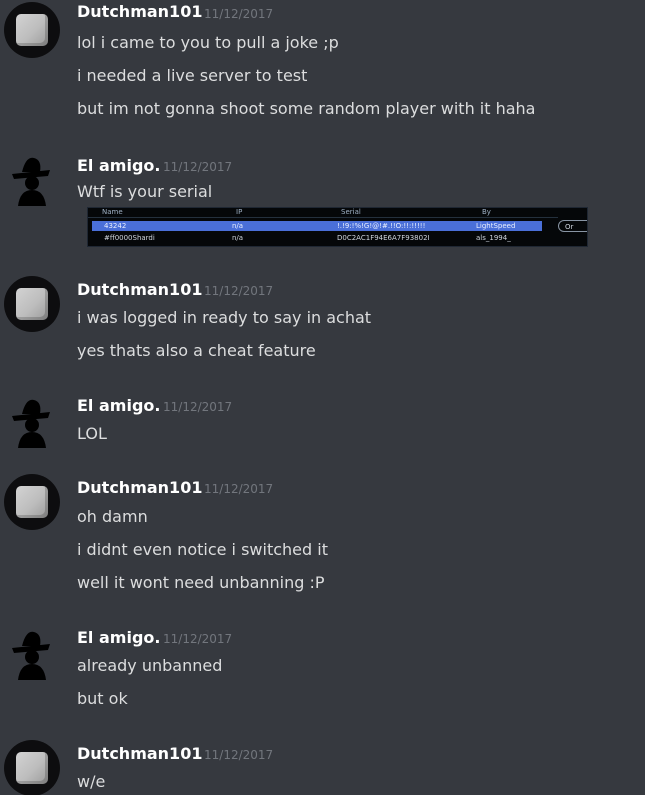 This screenshot has width=645, height=795. Describe the element at coordinates (91, 781) in the screenshot. I see `message-line: w/e` at that location.